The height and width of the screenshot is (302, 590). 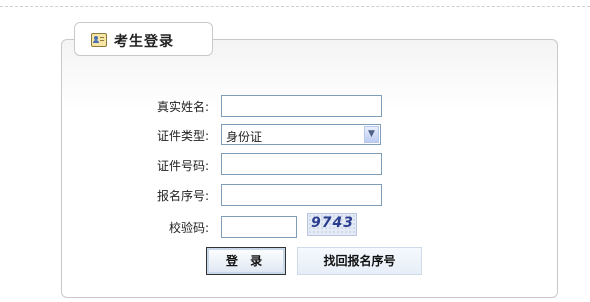 I want to click on panel-tab: 考生登录, so click(x=143, y=39).